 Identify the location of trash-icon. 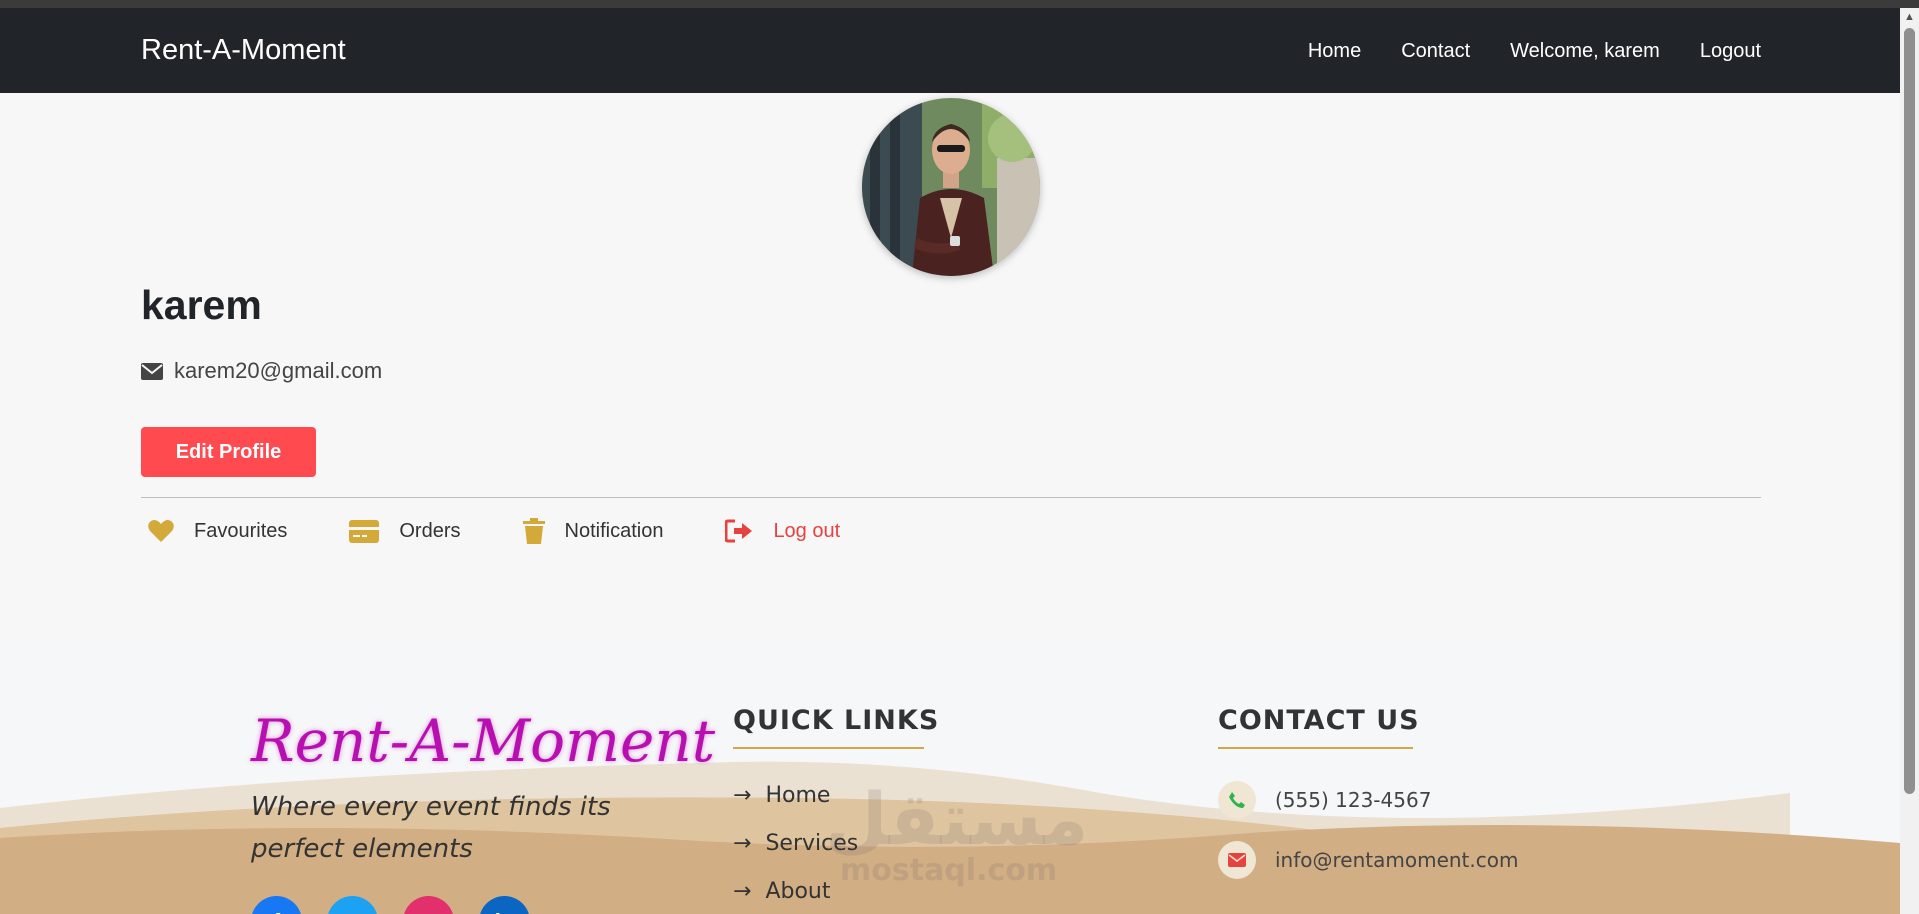
(533, 531).